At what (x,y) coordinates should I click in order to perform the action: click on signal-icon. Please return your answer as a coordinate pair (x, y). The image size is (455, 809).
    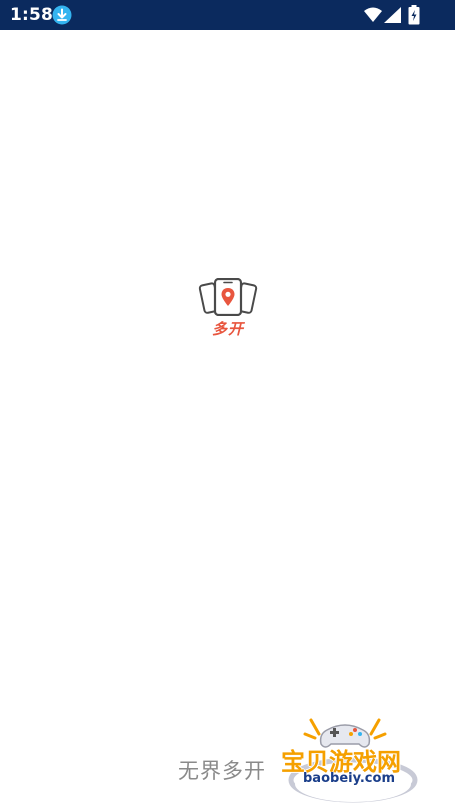
    Looking at the image, I should click on (392, 15).